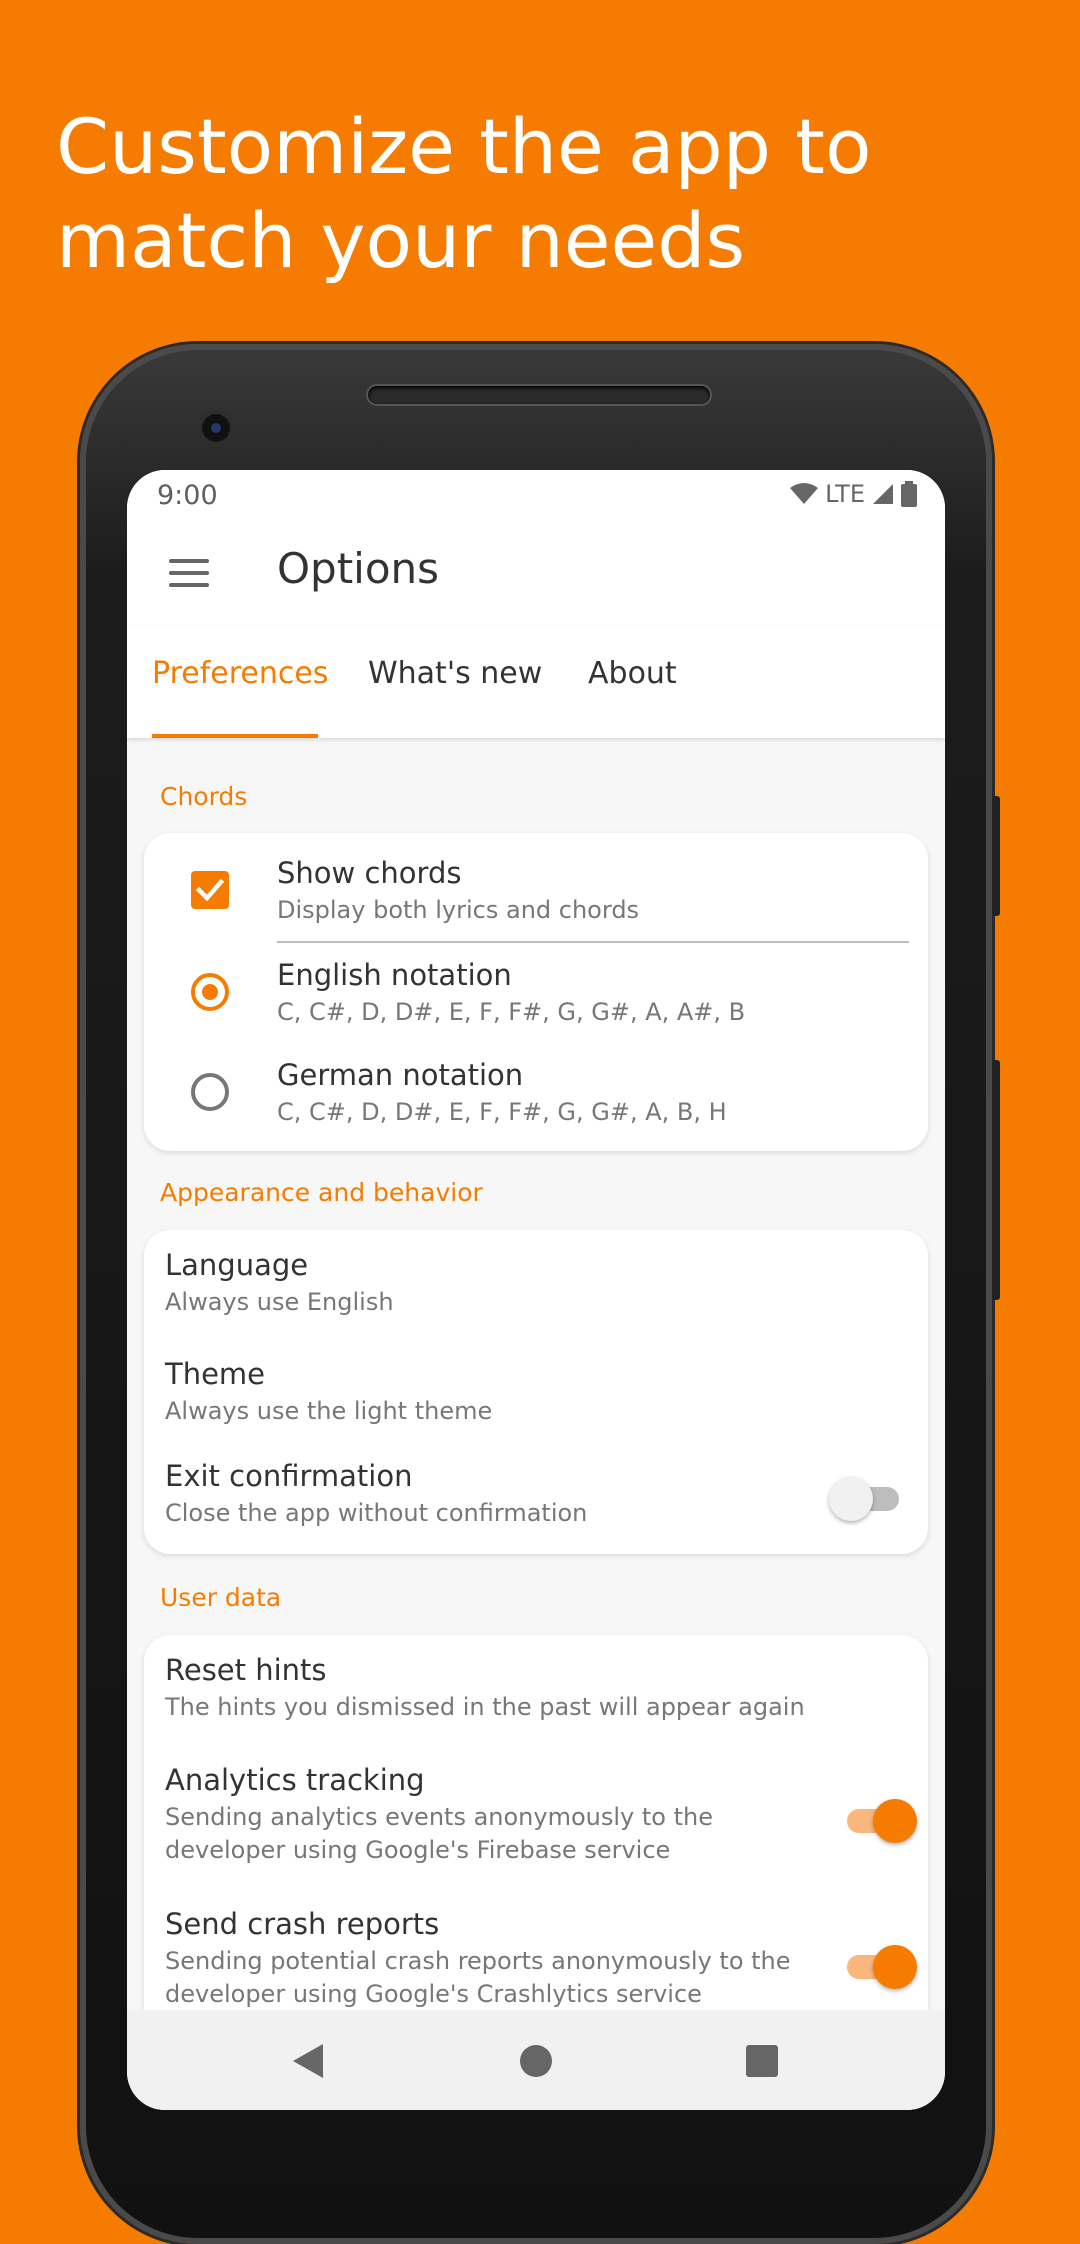  What do you see at coordinates (909, 494) in the screenshot?
I see `battery-icon` at bounding box center [909, 494].